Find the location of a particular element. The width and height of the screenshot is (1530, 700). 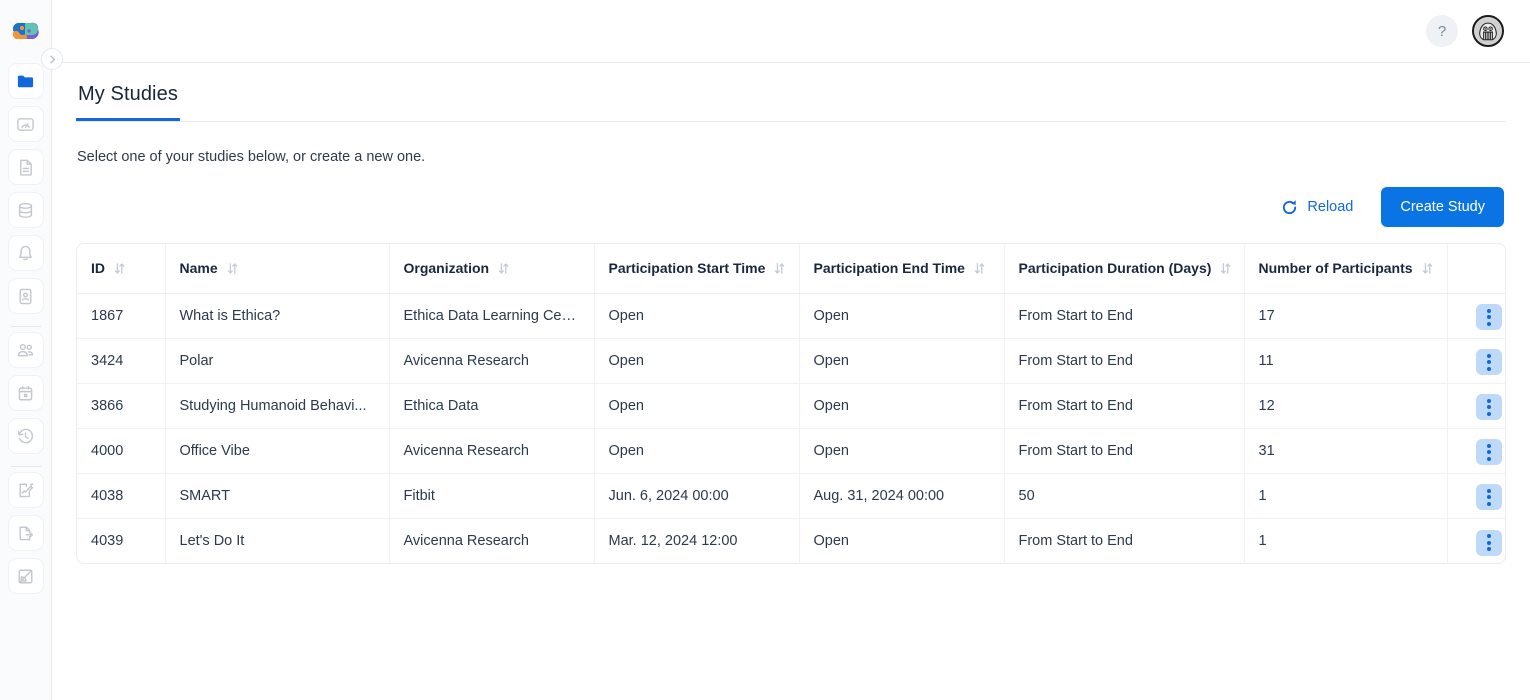

sidebar is located at coordinates (31, 350).